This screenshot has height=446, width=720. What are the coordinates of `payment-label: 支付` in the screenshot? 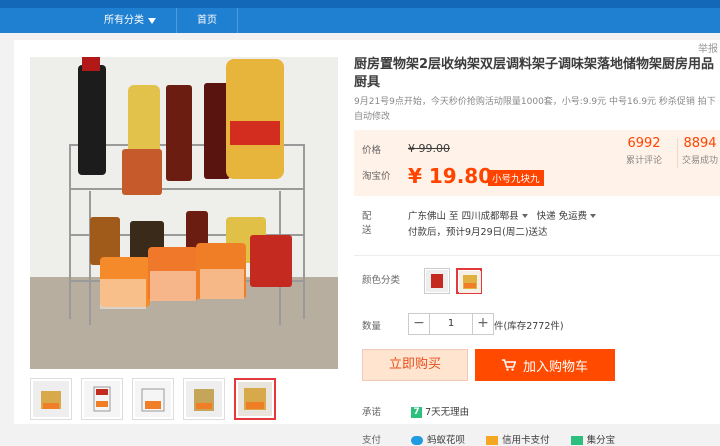 It's located at (372, 440).